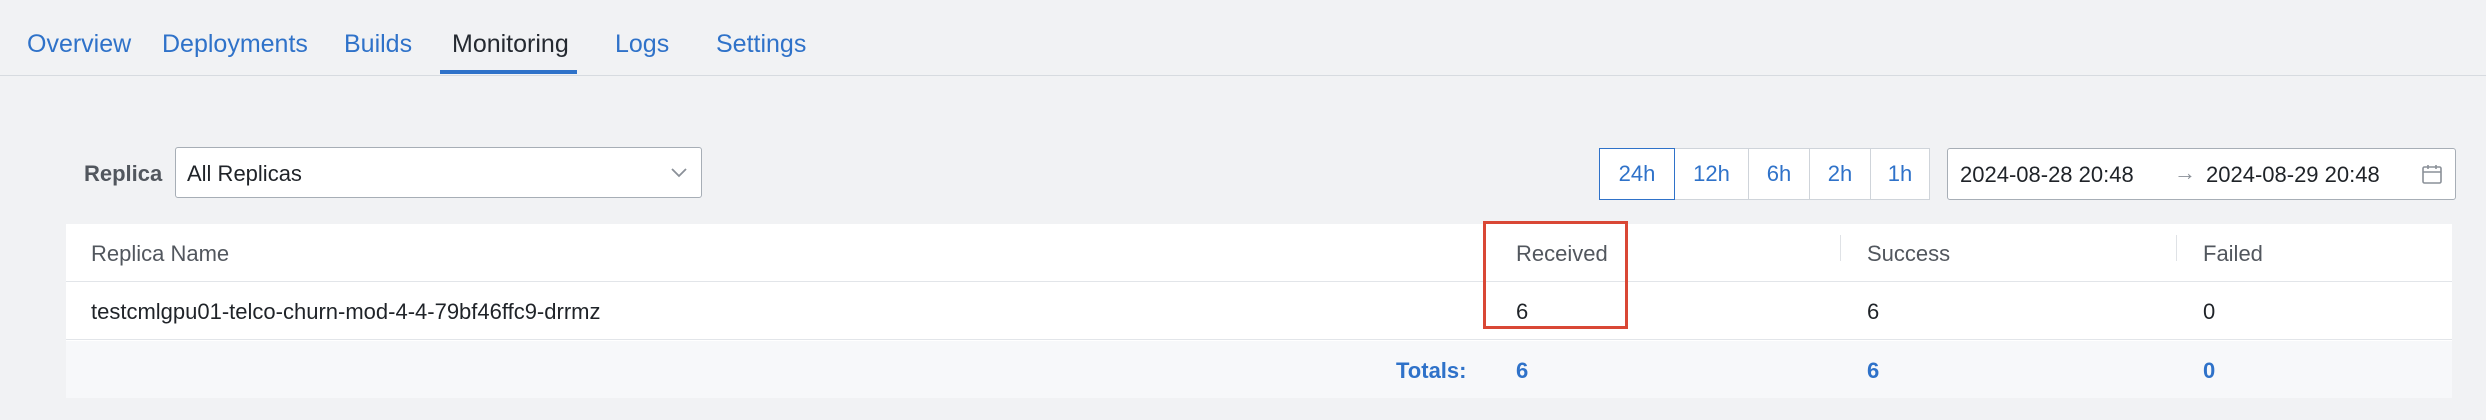 The height and width of the screenshot is (420, 2486). What do you see at coordinates (1555, 275) in the screenshot?
I see `received-highlight-box` at bounding box center [1555, 275].